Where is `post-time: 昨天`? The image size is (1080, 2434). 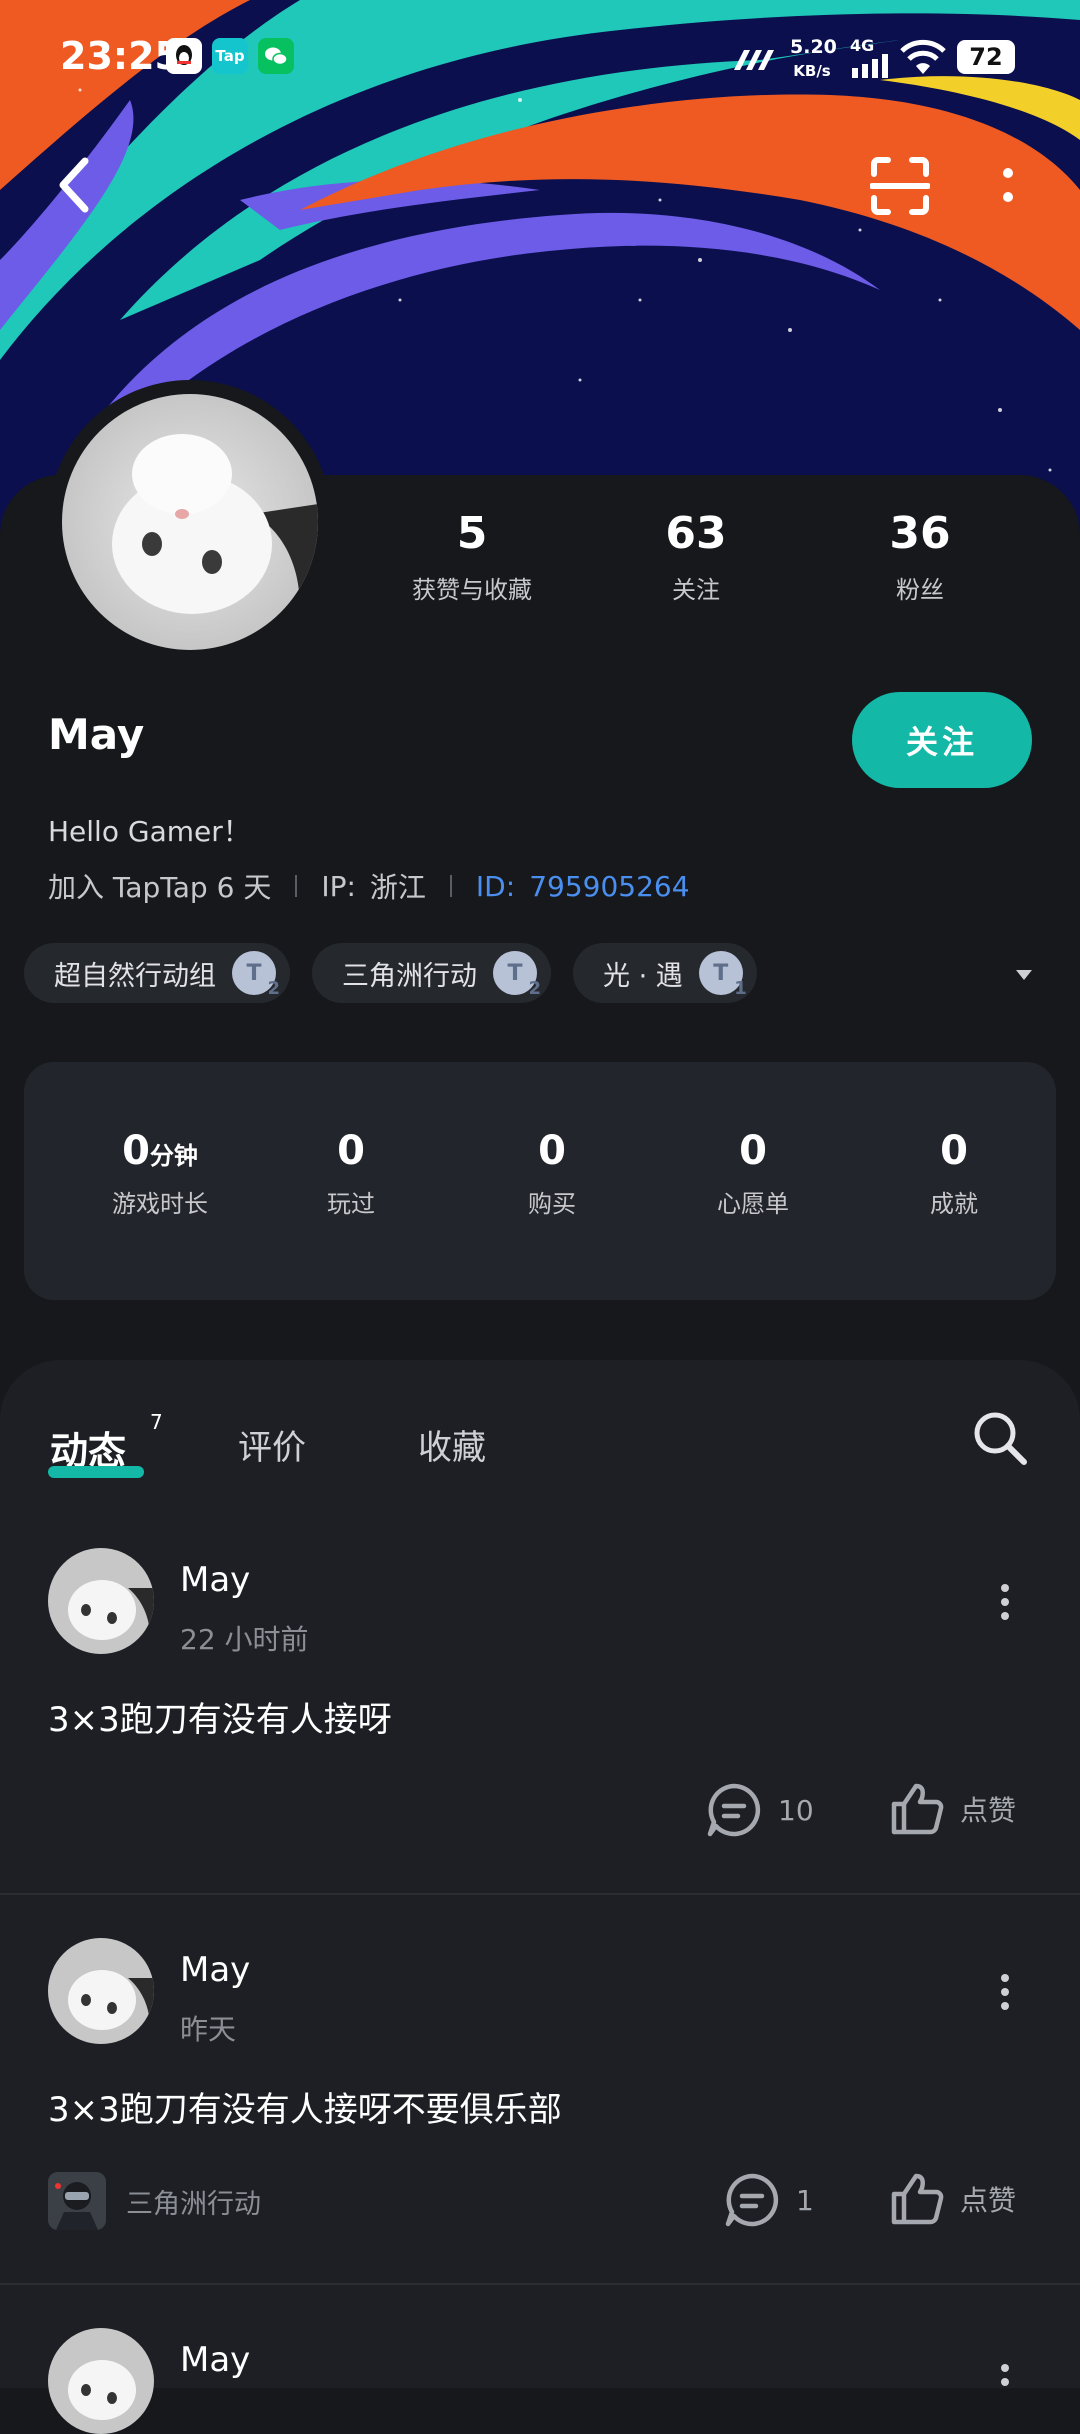
post-time: 昨天 is located at coordinates (208, 2029).